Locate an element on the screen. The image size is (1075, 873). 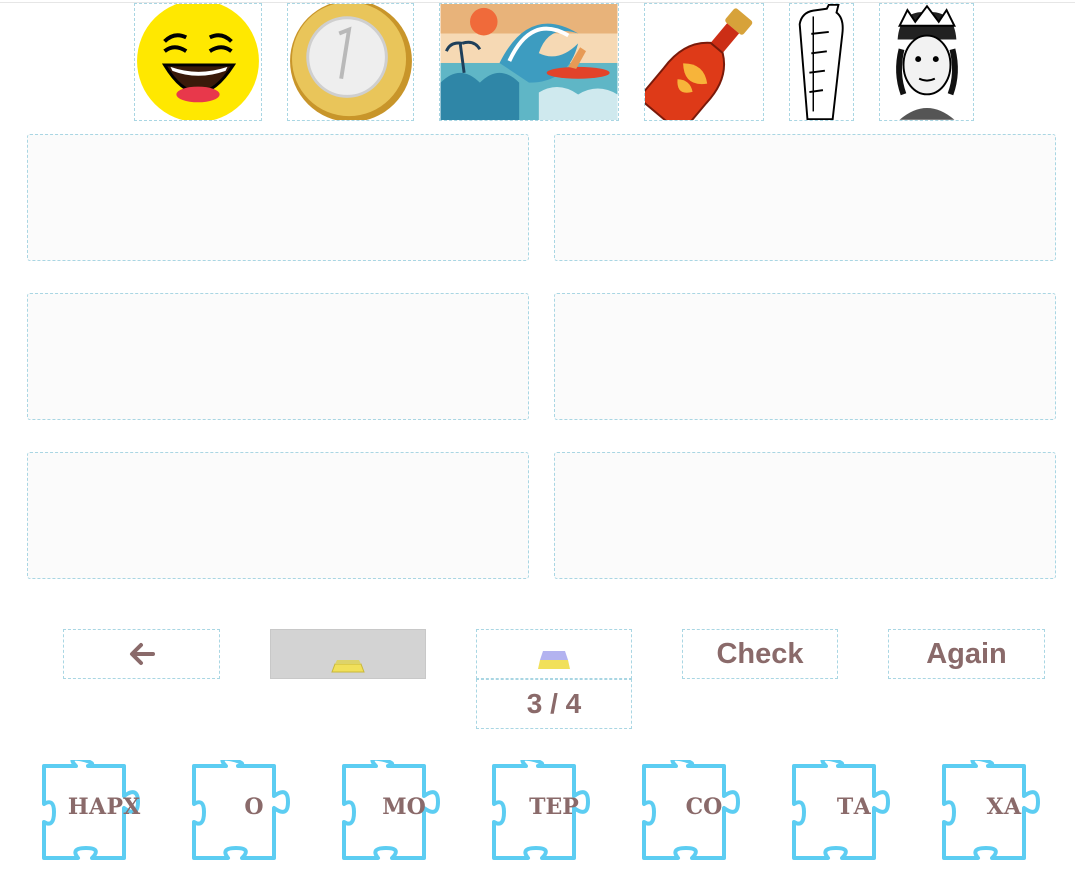
back-button is located at coordinates (141, 654).